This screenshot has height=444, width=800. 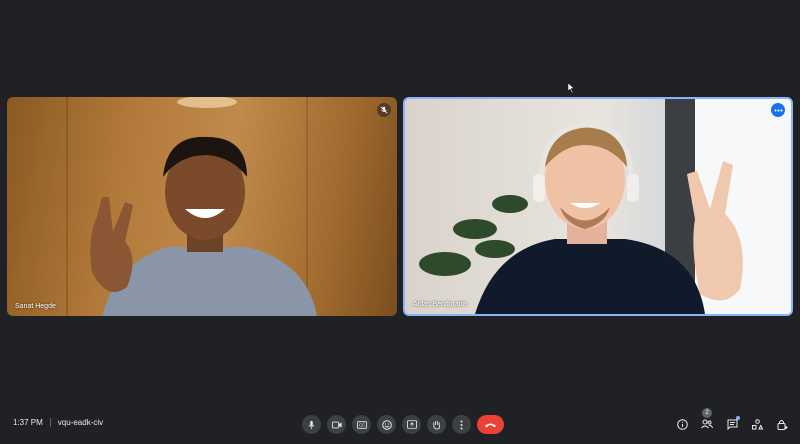 I want to click on raise-hand-icon, so click(x=437, y=425).